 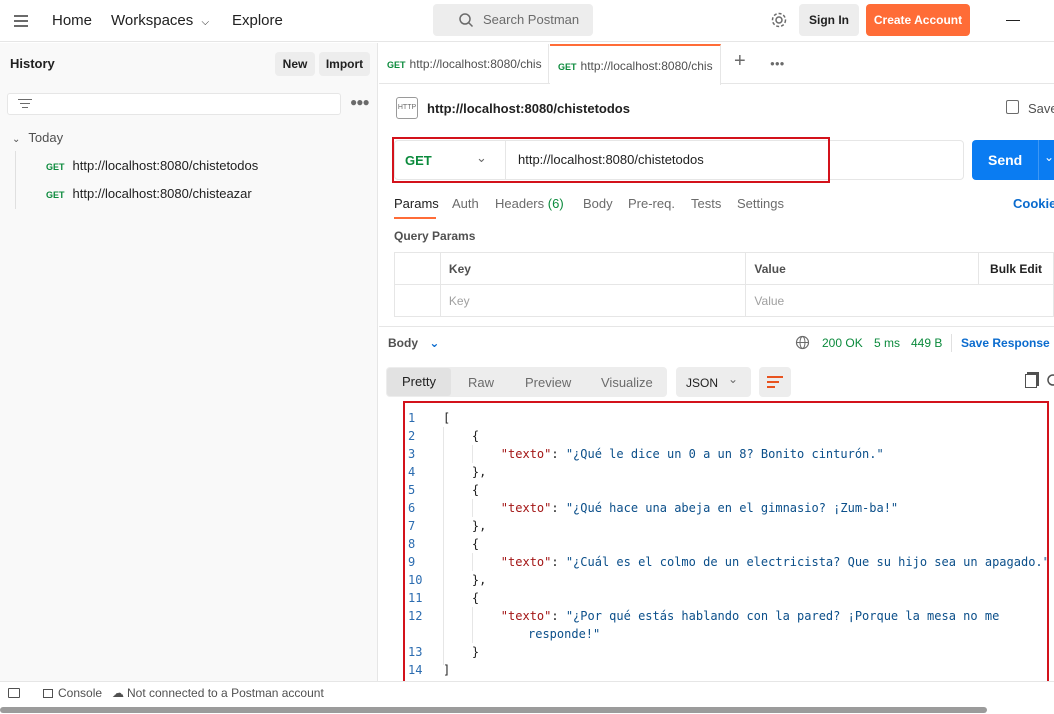 I want to click on history-item: GET http://localhost:8080/chistetodos, so click(x=152, y=166).